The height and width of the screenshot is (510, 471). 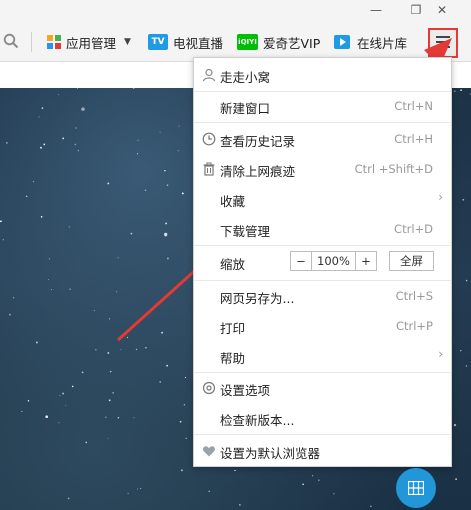 I want to click on search-icon, so click(x=11, y=42).